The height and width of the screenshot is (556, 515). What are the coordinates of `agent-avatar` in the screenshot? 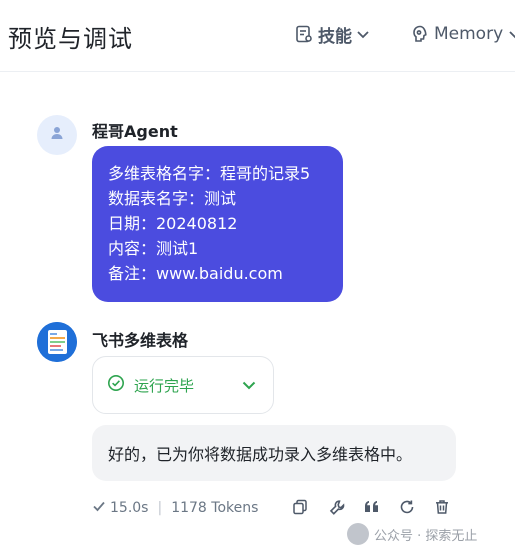 It's located at (57, 135).